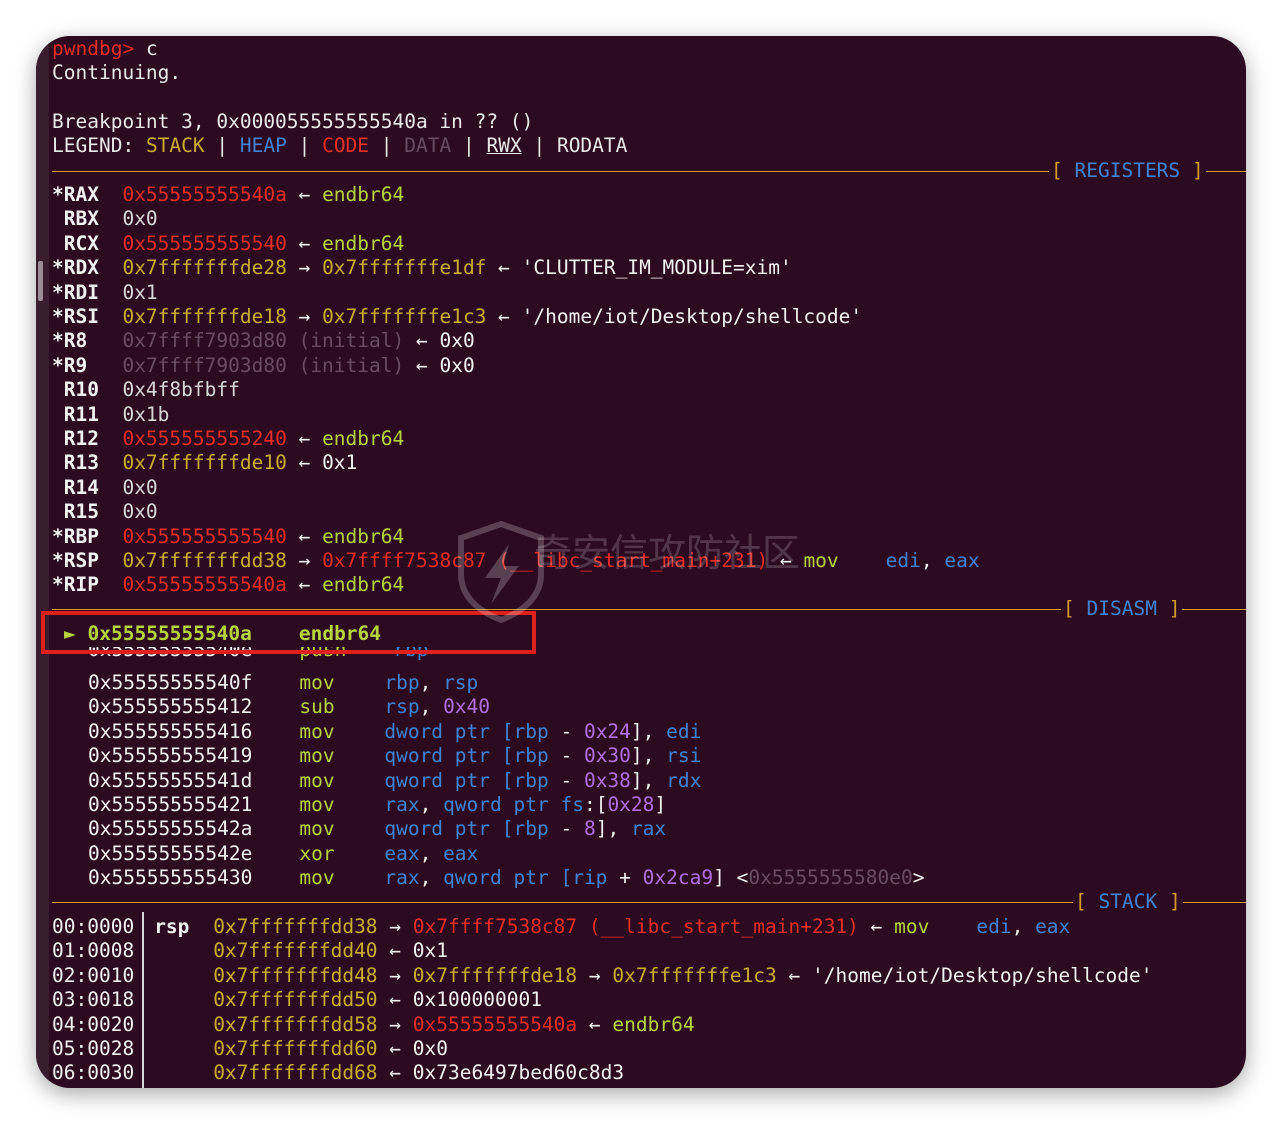  What do you see at coordinates (117, 72) in the screenshot?
I see `continuing-line: Continuing.` at bounding box center [117, 72].